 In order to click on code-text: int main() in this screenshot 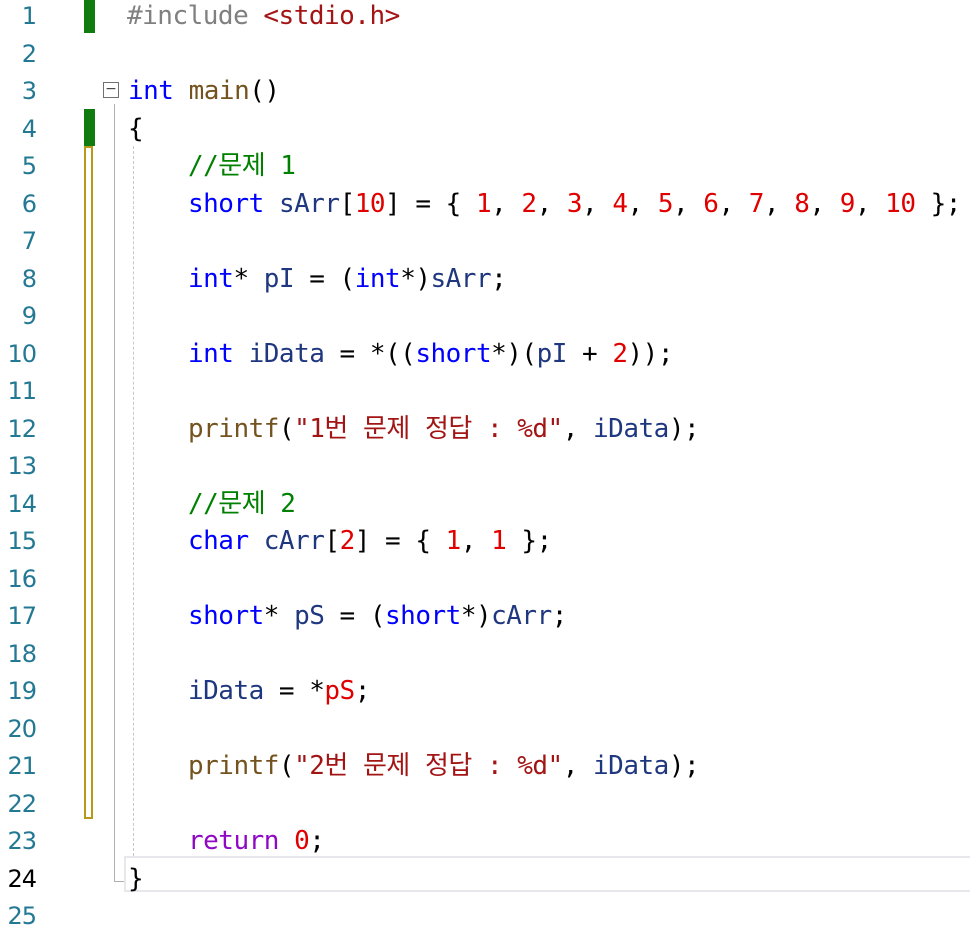, I will do `click(204, 91)`.